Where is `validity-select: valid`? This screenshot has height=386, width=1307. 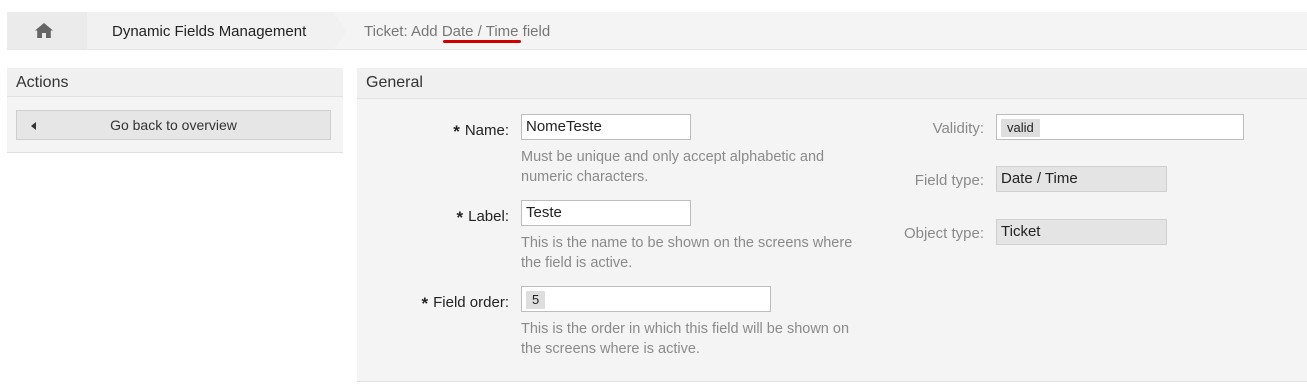 validity-select: valid is located at coordinates (1120, 127).